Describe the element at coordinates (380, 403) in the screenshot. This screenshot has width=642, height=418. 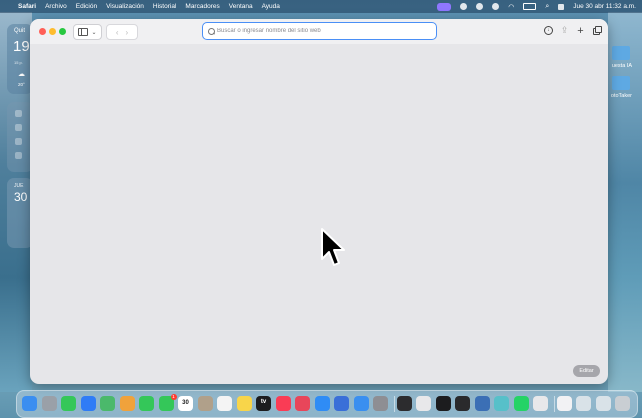
I see `dock-app-system-settings-icon` at that location.